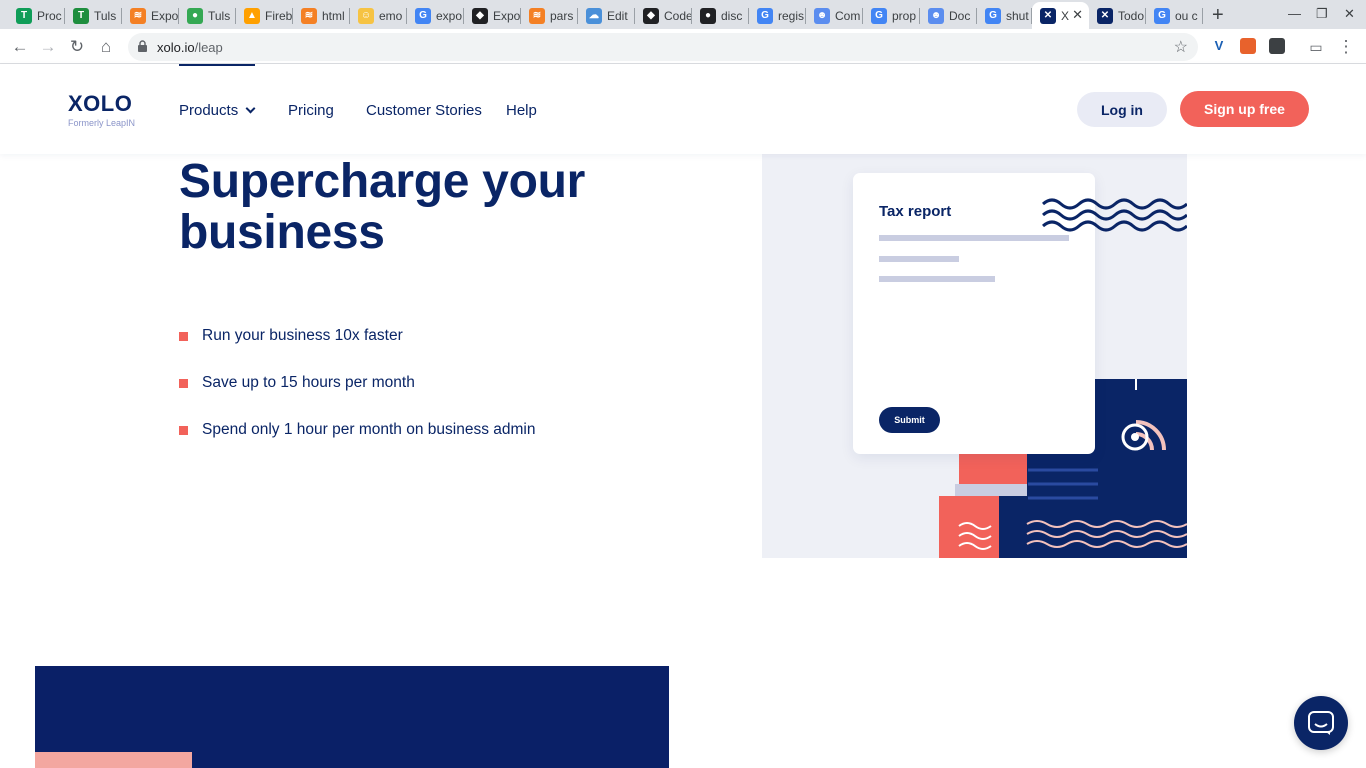 The height and width of the screenshot is (768, 1366). Describe the element at coordinates (492, 15) in the screenshot. I see `browser-tab: ◆ Expo` at that location.